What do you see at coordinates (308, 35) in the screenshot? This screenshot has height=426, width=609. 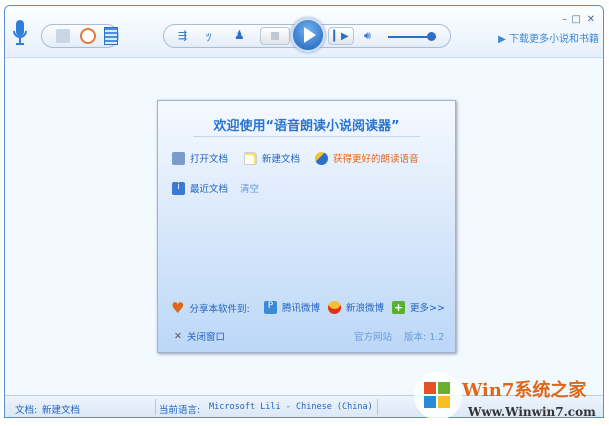 I see `play-button` at bounding box center [308, 35].